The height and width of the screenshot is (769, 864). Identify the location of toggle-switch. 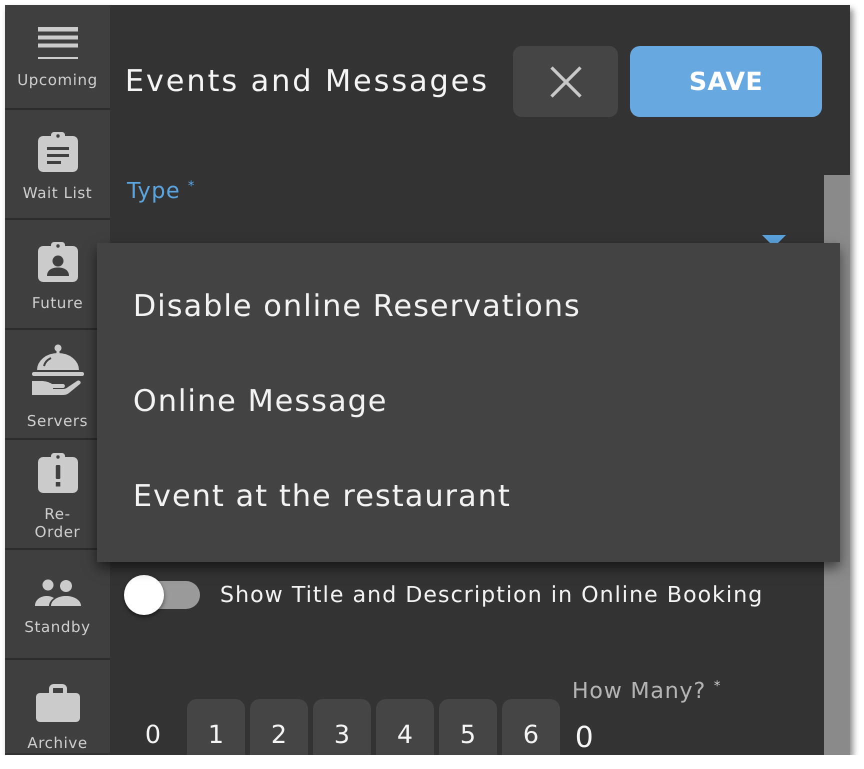
(162, 595).